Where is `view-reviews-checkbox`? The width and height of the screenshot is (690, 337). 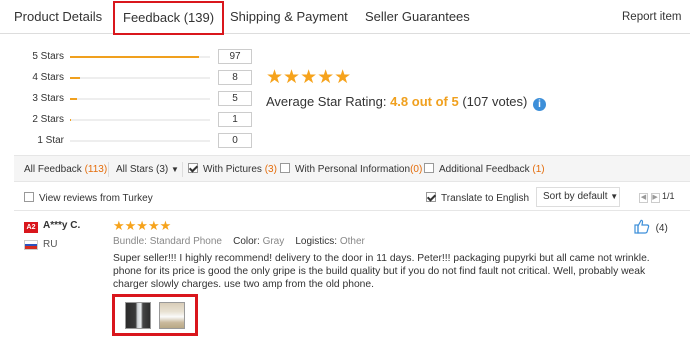
view-reviews-checkbox is located at coordinates (29, 197).